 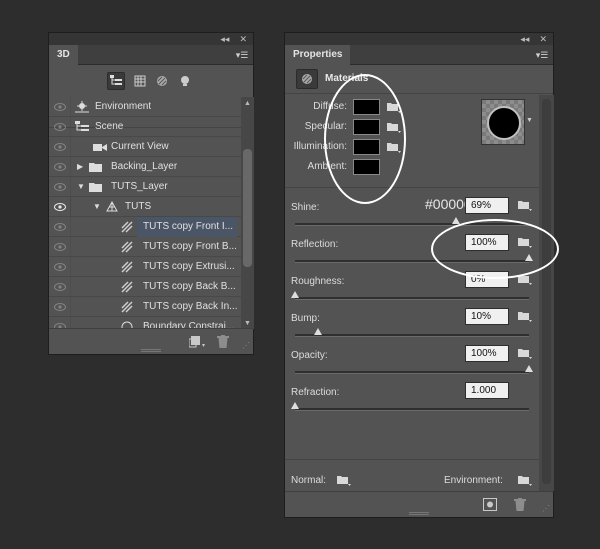 What do you see at coordinates (80, 167) in the screenshot?
I see `expand-triangle-icon: ▶` at bounding box center [80, 167].